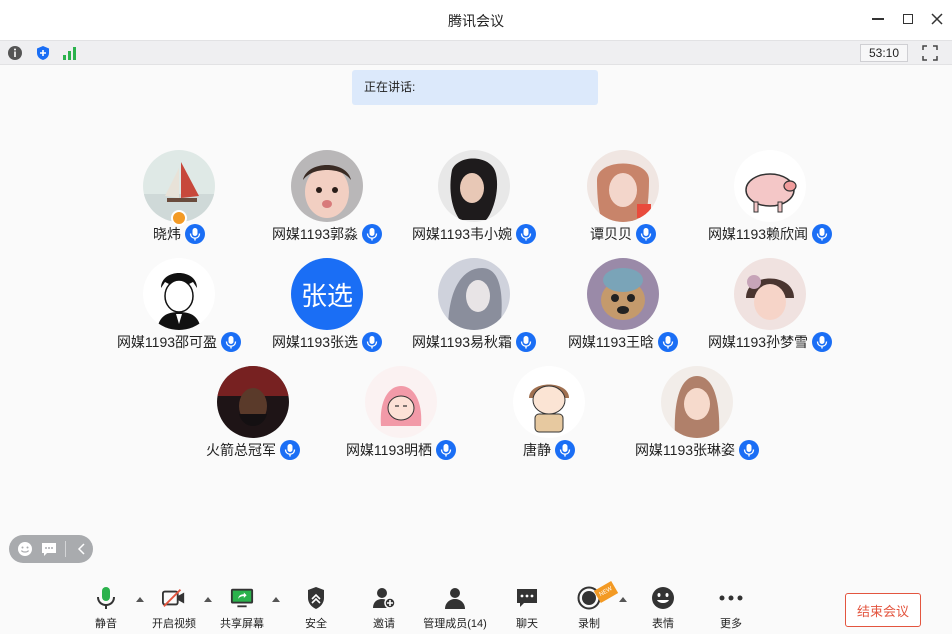 This screenshot has width=952, height=634. Describe the element at coordinates (685, 450) in the screenshot. I see `participant-name: 网媒1193张琳姿` at that location.